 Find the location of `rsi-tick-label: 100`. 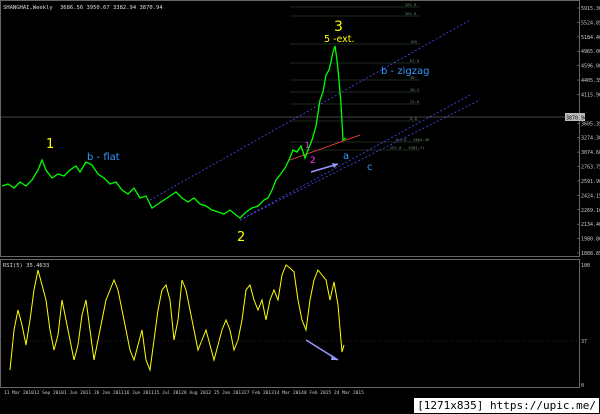

rsi-tick-label: 100 is located at coordinates (585, 266).